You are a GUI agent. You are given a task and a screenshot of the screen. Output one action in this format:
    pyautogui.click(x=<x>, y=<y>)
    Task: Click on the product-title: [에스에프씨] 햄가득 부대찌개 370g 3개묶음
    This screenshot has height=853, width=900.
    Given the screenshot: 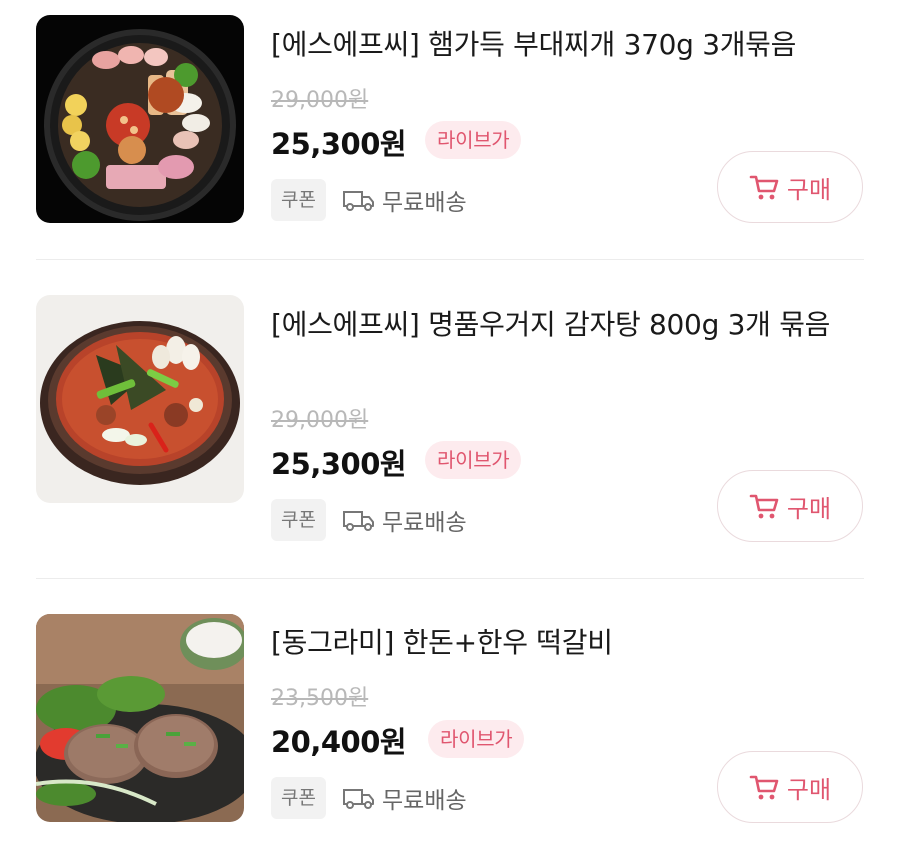 What is the action you would take?
    pyautogui.click(x=571, y=45)
    